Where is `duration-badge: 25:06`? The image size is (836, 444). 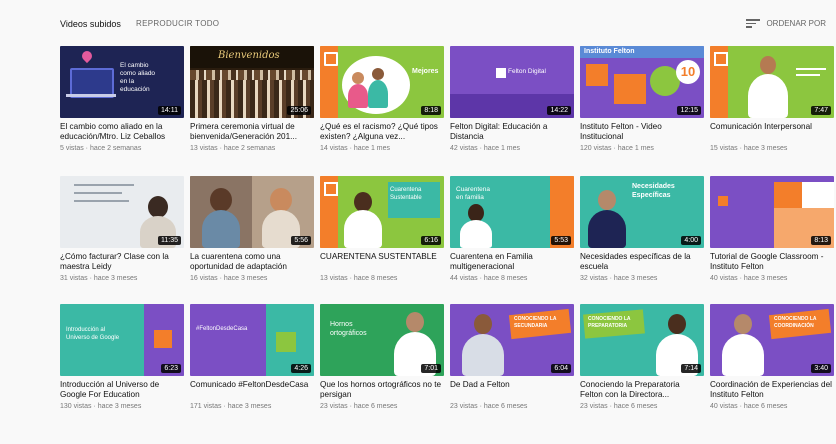
duration-badge: 25:06 is located at coordinates (299, 110).